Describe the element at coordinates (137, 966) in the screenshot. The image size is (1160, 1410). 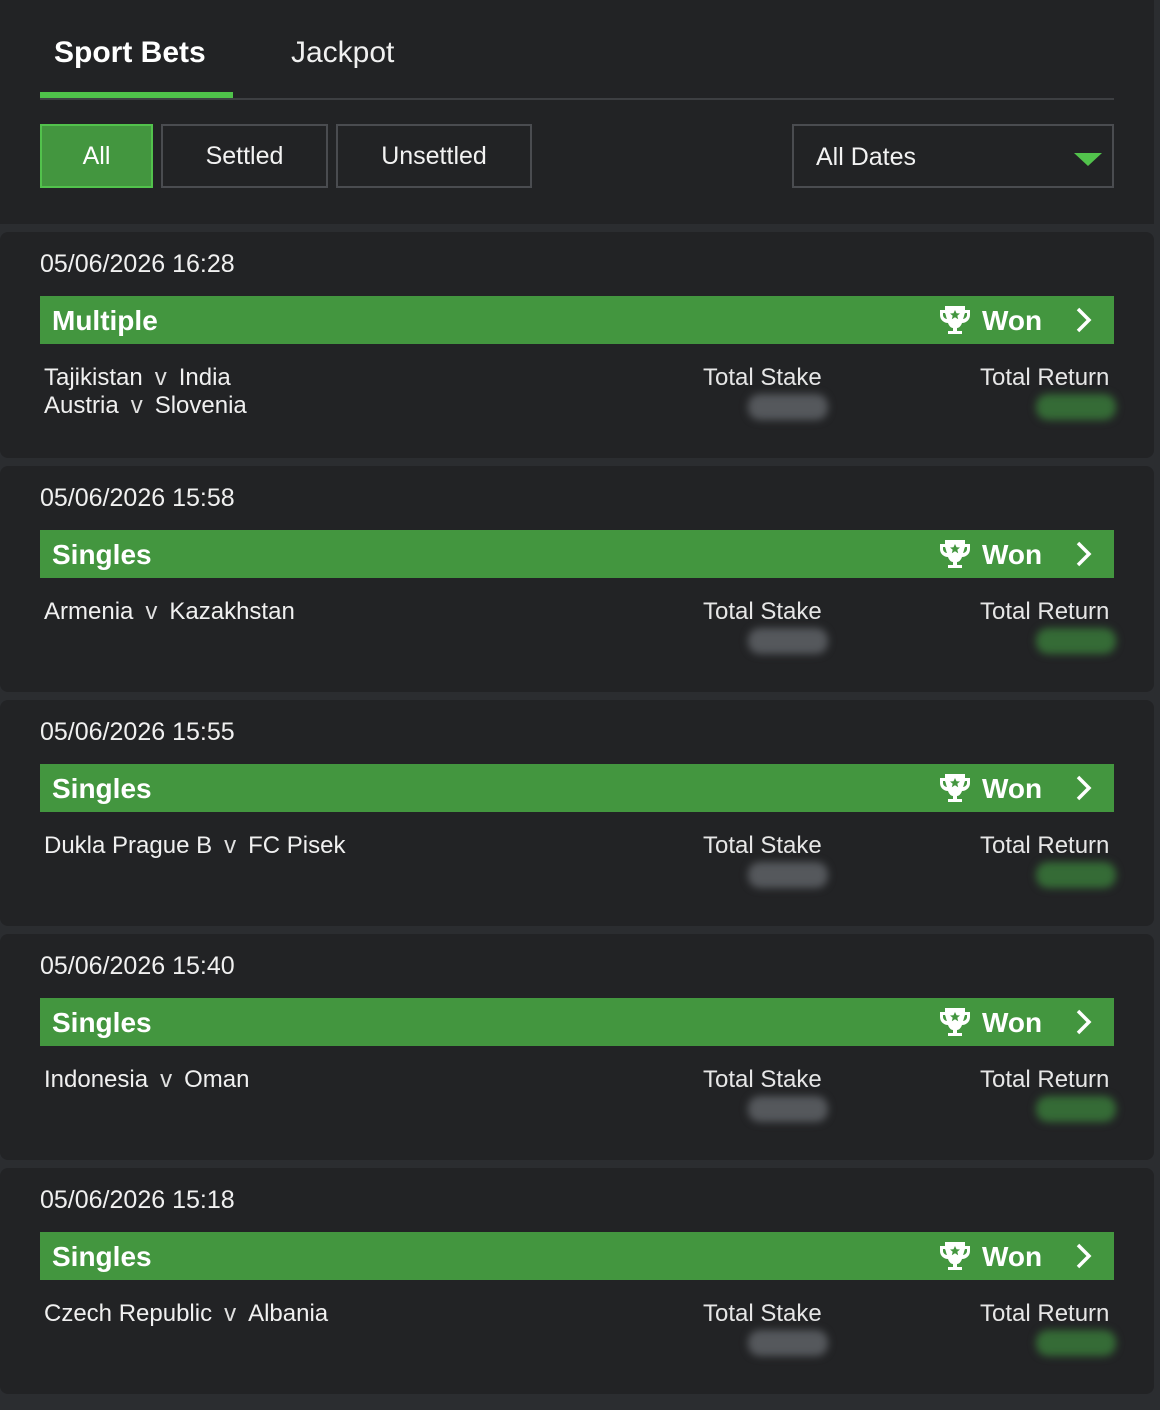
I see `bet-datetime: 05/06/2026 15:40` at that location.